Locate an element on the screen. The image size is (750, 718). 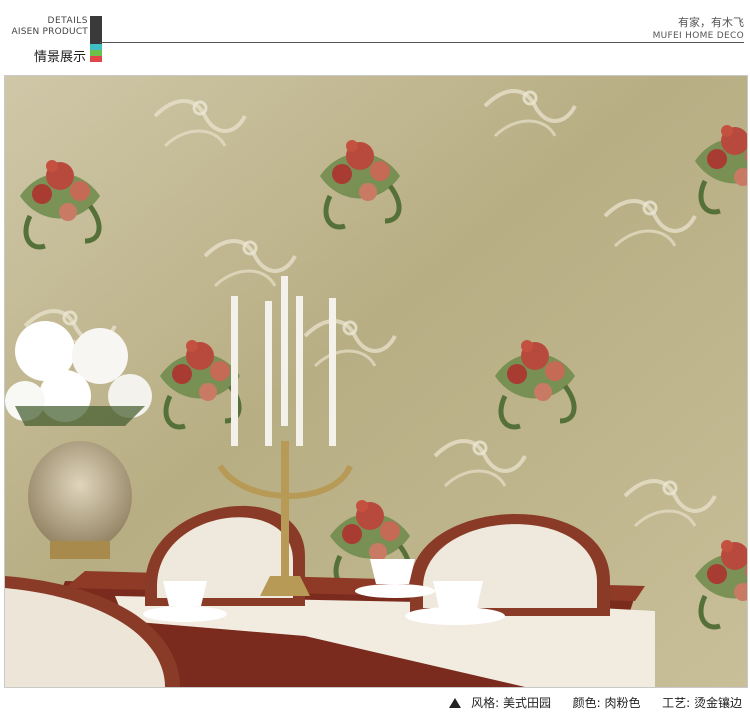
product-caption: 风格: 美式田园 颜色: 肉粉色 工艺: 烫金镶边 is located at coordinates (595, 702).